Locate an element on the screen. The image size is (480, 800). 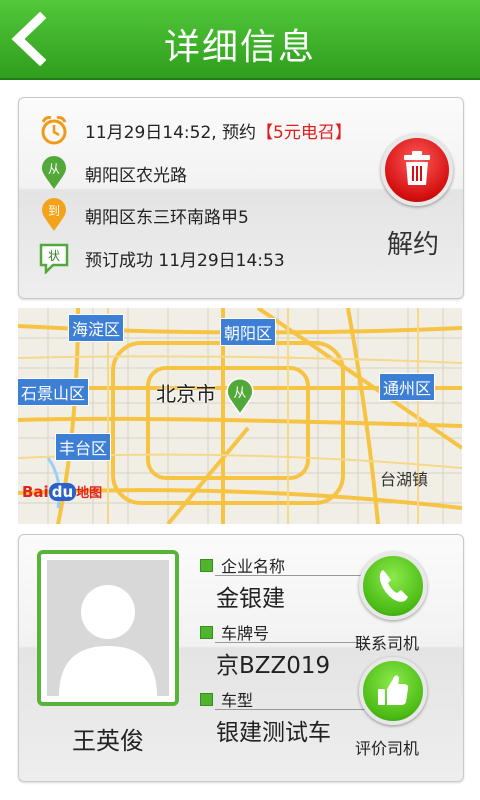
plate-label-text: 车牌号 is located at coordinates (245, 633).